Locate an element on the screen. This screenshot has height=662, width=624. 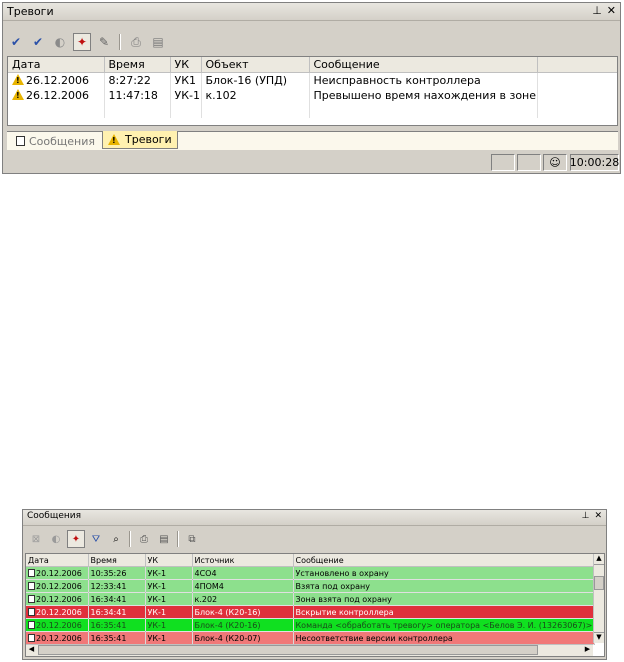
scroll-thumb-horizontal is located at coordinates (288, 650).